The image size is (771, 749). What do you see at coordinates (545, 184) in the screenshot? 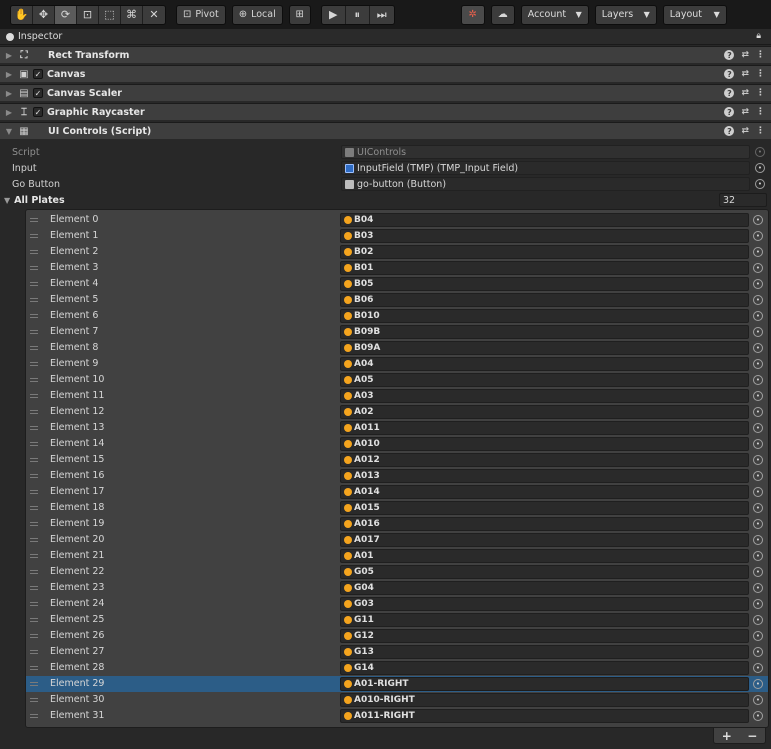
I see `go-button-field: go-button (Button)` at bounding box center [545, 184].